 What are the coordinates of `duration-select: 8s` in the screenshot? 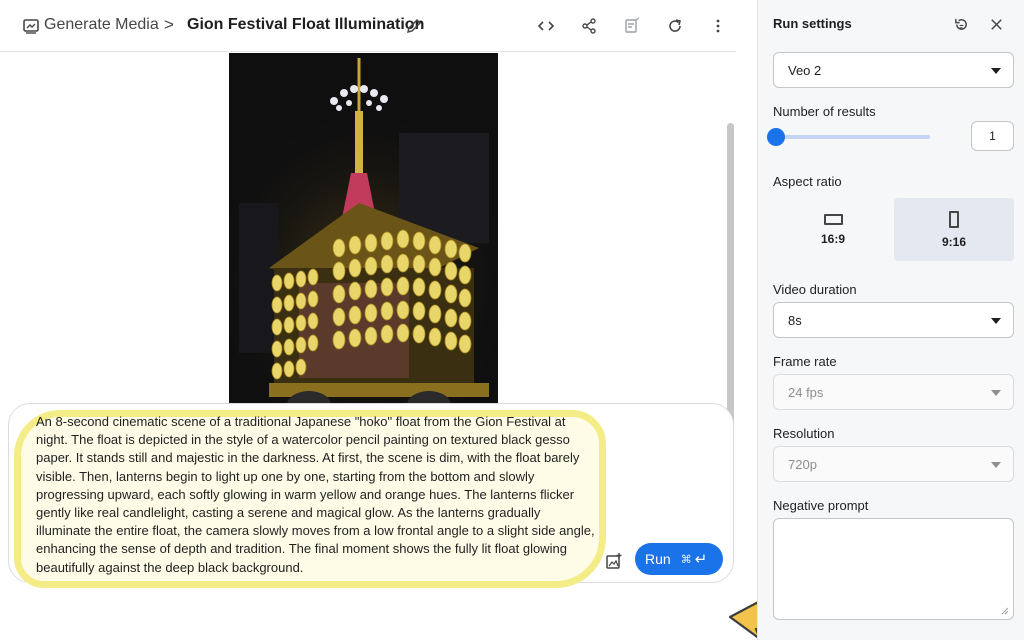 It's located at (893, 320).